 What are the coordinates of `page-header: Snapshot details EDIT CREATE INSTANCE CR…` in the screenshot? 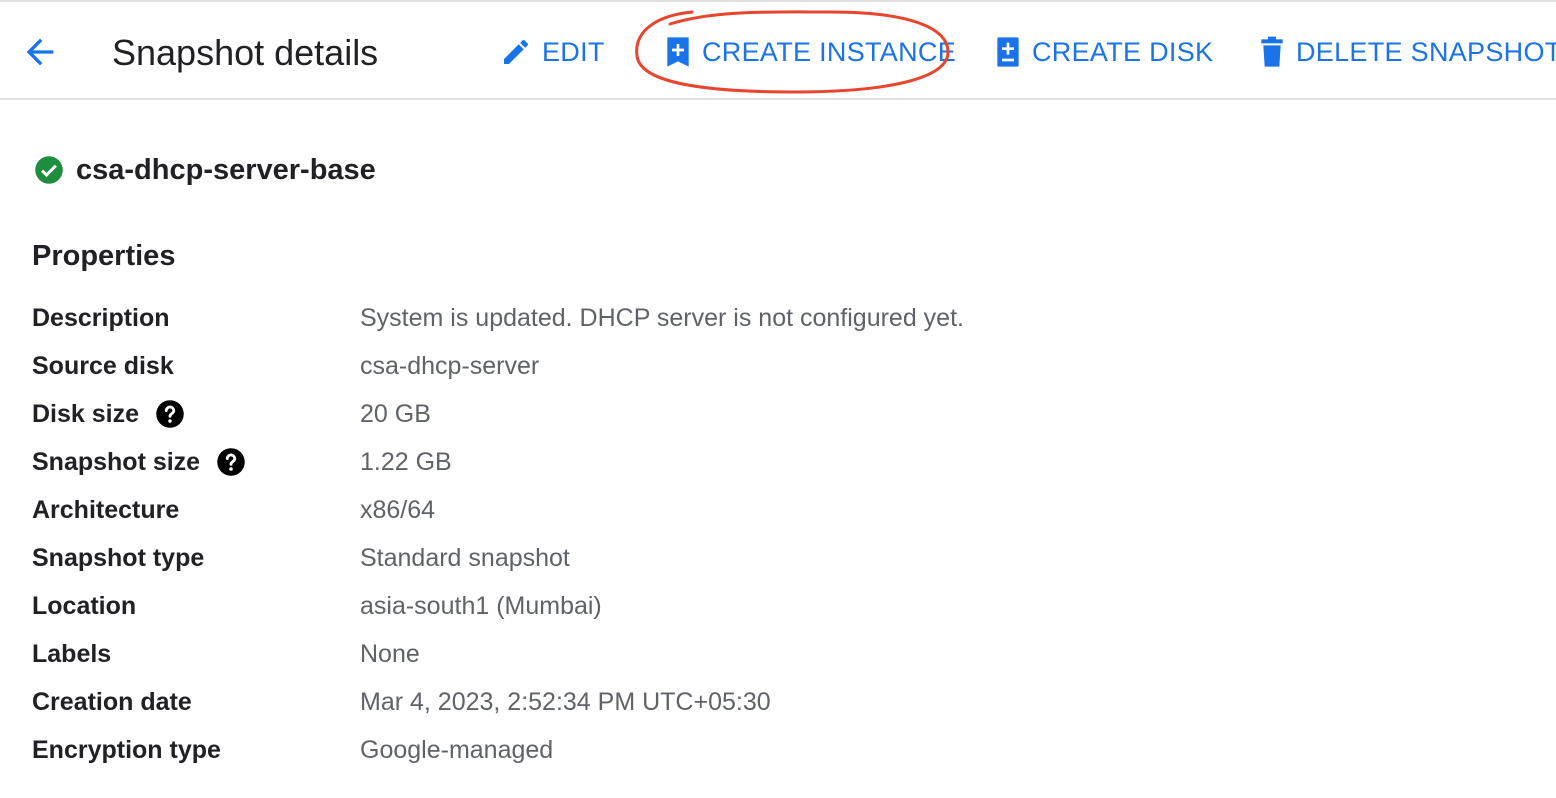 It's located at (778, 52).